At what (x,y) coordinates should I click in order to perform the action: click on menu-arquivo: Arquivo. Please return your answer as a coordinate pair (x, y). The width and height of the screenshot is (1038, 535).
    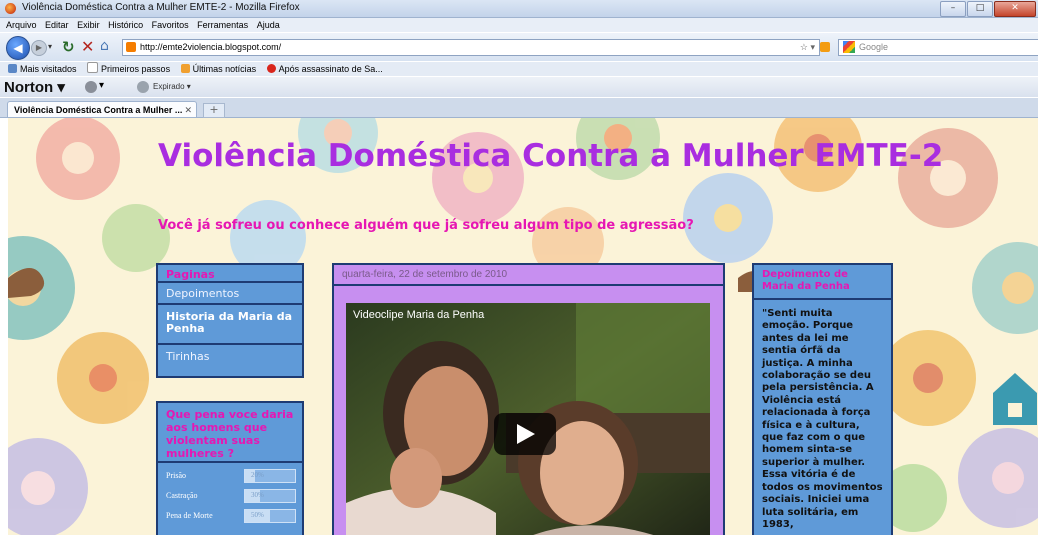
    Looking at the image, I should click on (21, 25).